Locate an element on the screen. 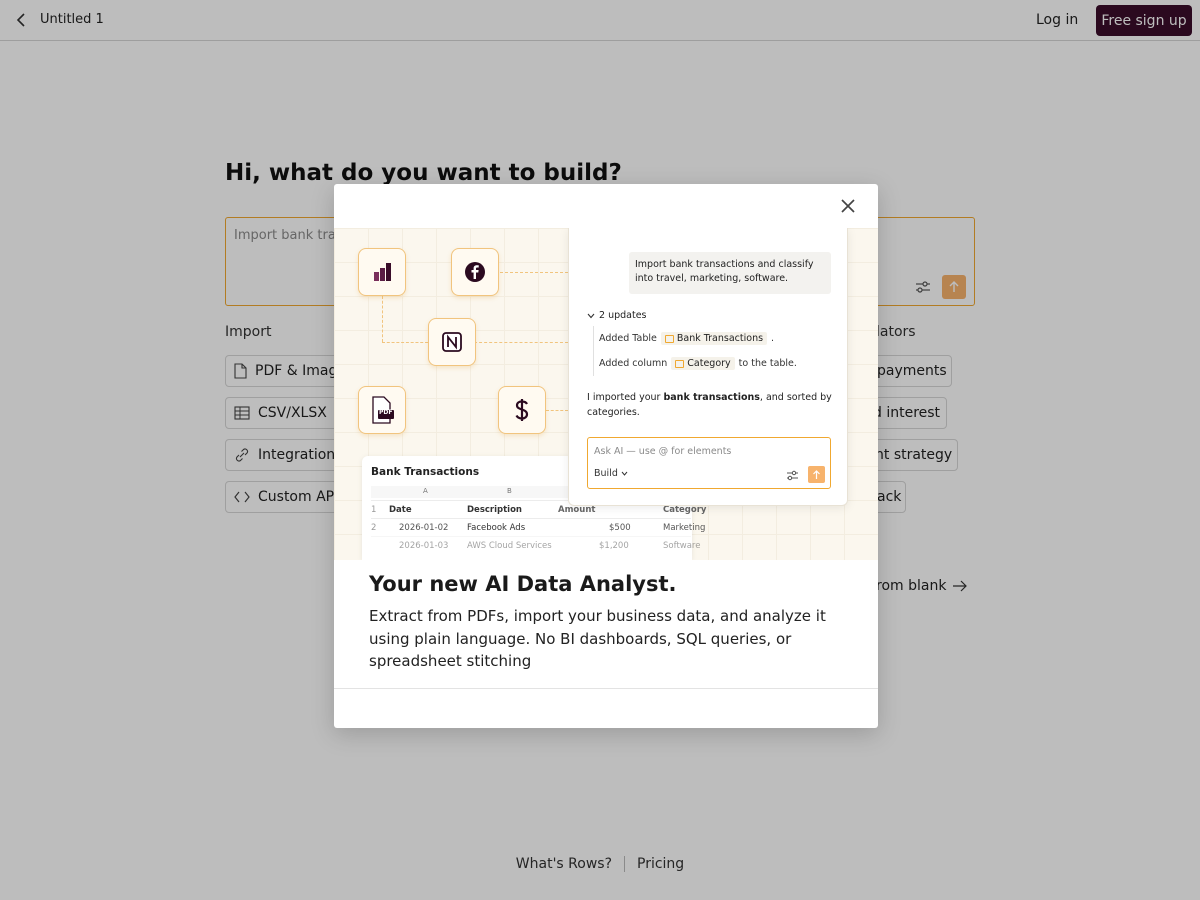 The height and width of the screenshot is (900, 1200). powerbi-icon is located at coordinates (382, 272).